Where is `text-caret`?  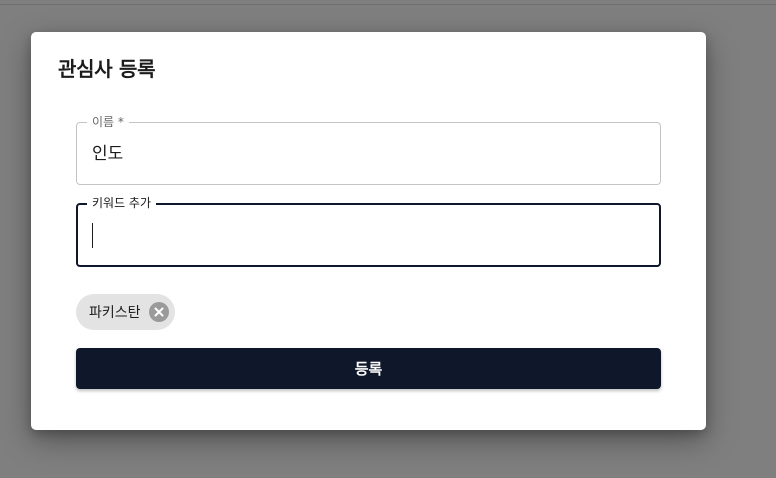 text-caret is located at coordinates (92, 235).